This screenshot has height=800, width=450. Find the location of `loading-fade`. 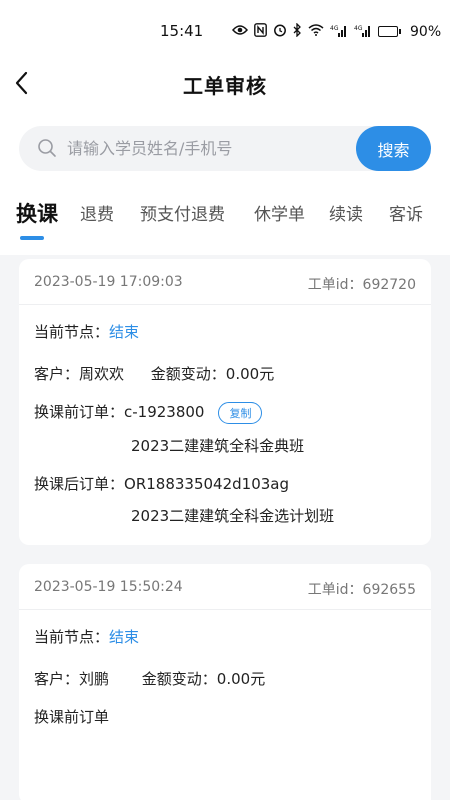

loading-fade is located at coordinates (270, 745).